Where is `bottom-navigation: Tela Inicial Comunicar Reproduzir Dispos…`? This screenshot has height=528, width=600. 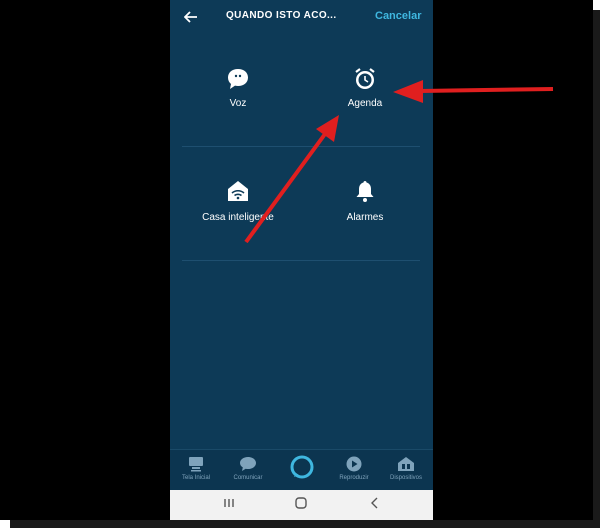
bottom-navigation: Tela Inicial Comunicar Reproduzir Dispos… is located at coordinates (301, 469).